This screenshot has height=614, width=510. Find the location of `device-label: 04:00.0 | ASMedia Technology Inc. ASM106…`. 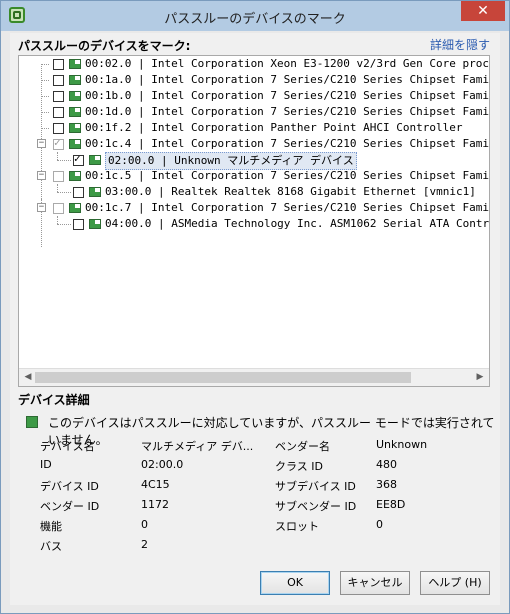

device-label: 04:00.0 | ASMedia Technology Inc. ASM106… is located at coordinates (297, 223).